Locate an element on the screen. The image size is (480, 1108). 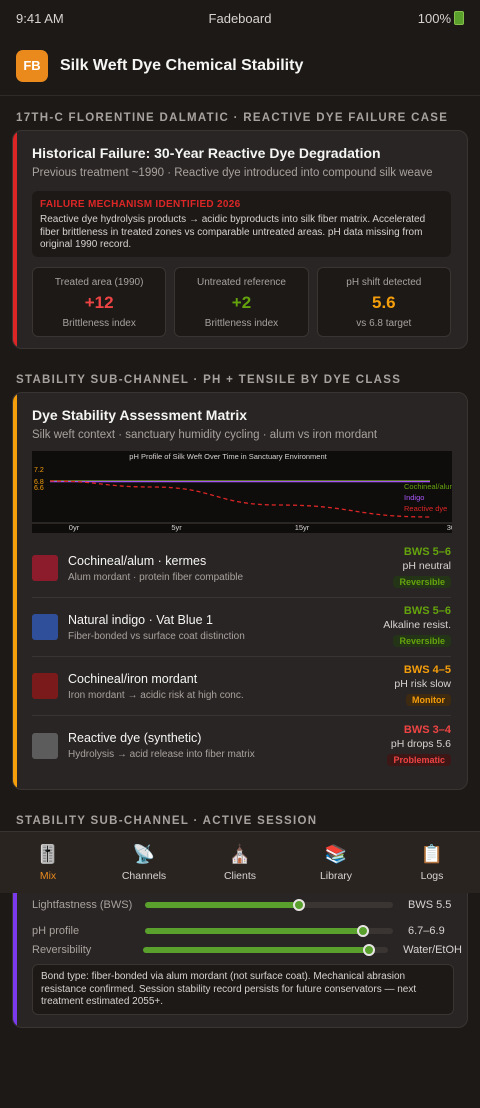
stat-label: Untreated reference is located at coordinates (241, 282).